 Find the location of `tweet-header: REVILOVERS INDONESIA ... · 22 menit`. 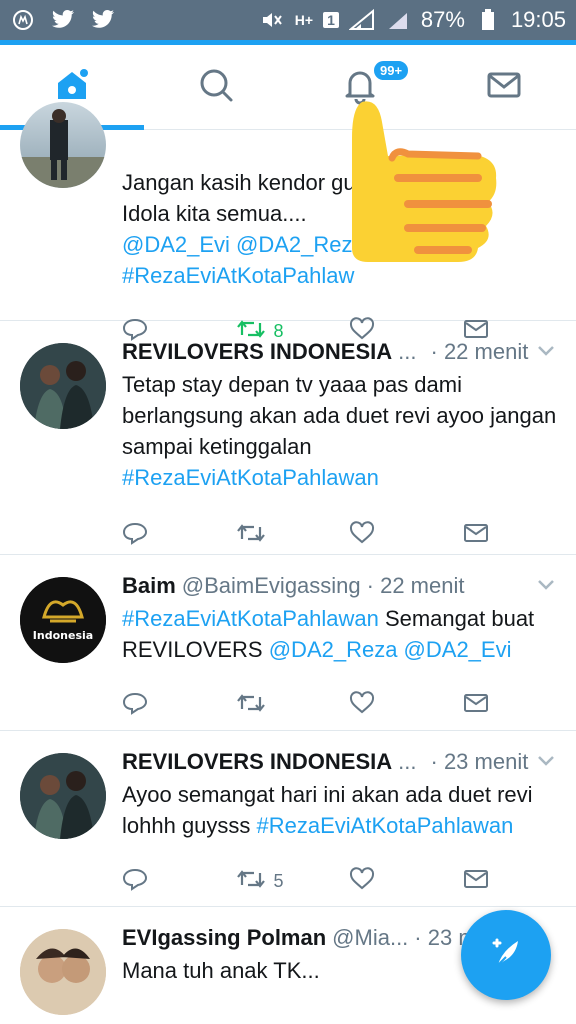

tweet-header: REVILOVERS INDONESIA ... · 22 menit is located at coordinates (349, 352).